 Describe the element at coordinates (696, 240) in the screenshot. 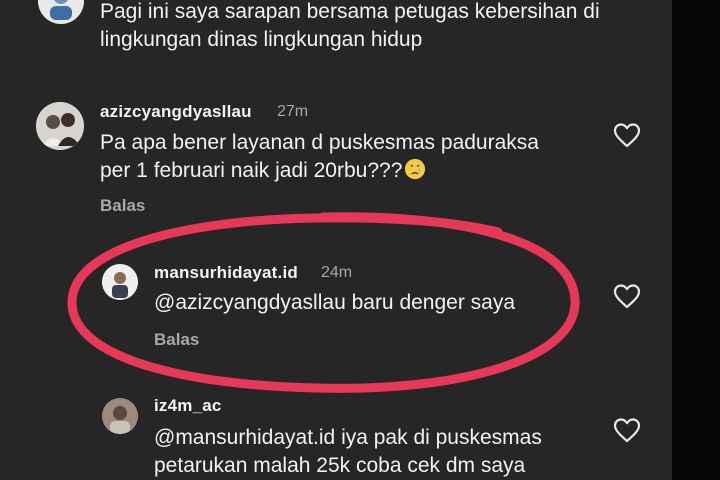

I see `screen-edge` at that location.